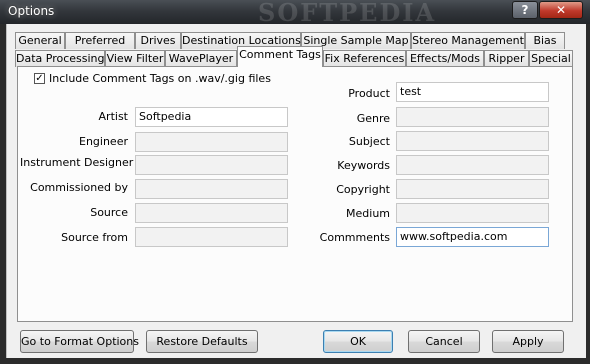 The image size is (590, 364). What do you see at coordinates (109, 212) in the screenshot?
I see `source-label: Source` at bounding box center [109, 212].